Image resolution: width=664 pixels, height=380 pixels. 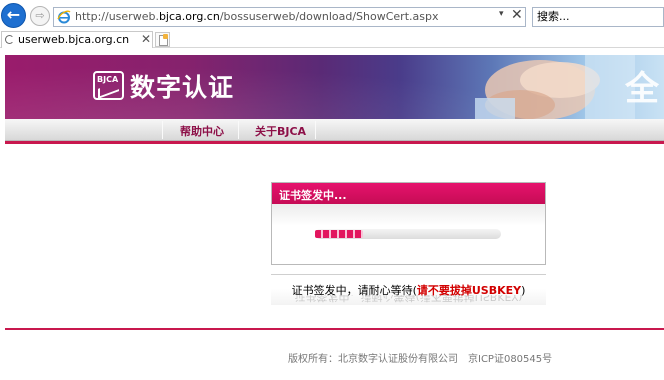 I want to click on url-path: /bossuserweb/download/ShowCert.aspx, so click(x=329, y=16).